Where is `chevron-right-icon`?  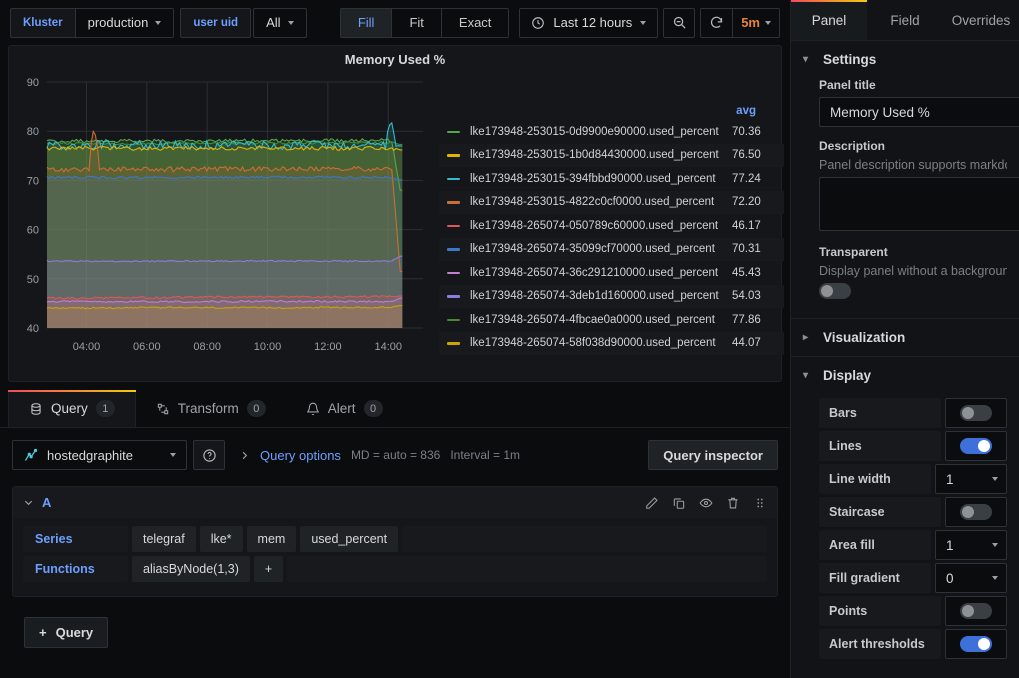
chevron-right-icon is located at coordinates (244, 455).